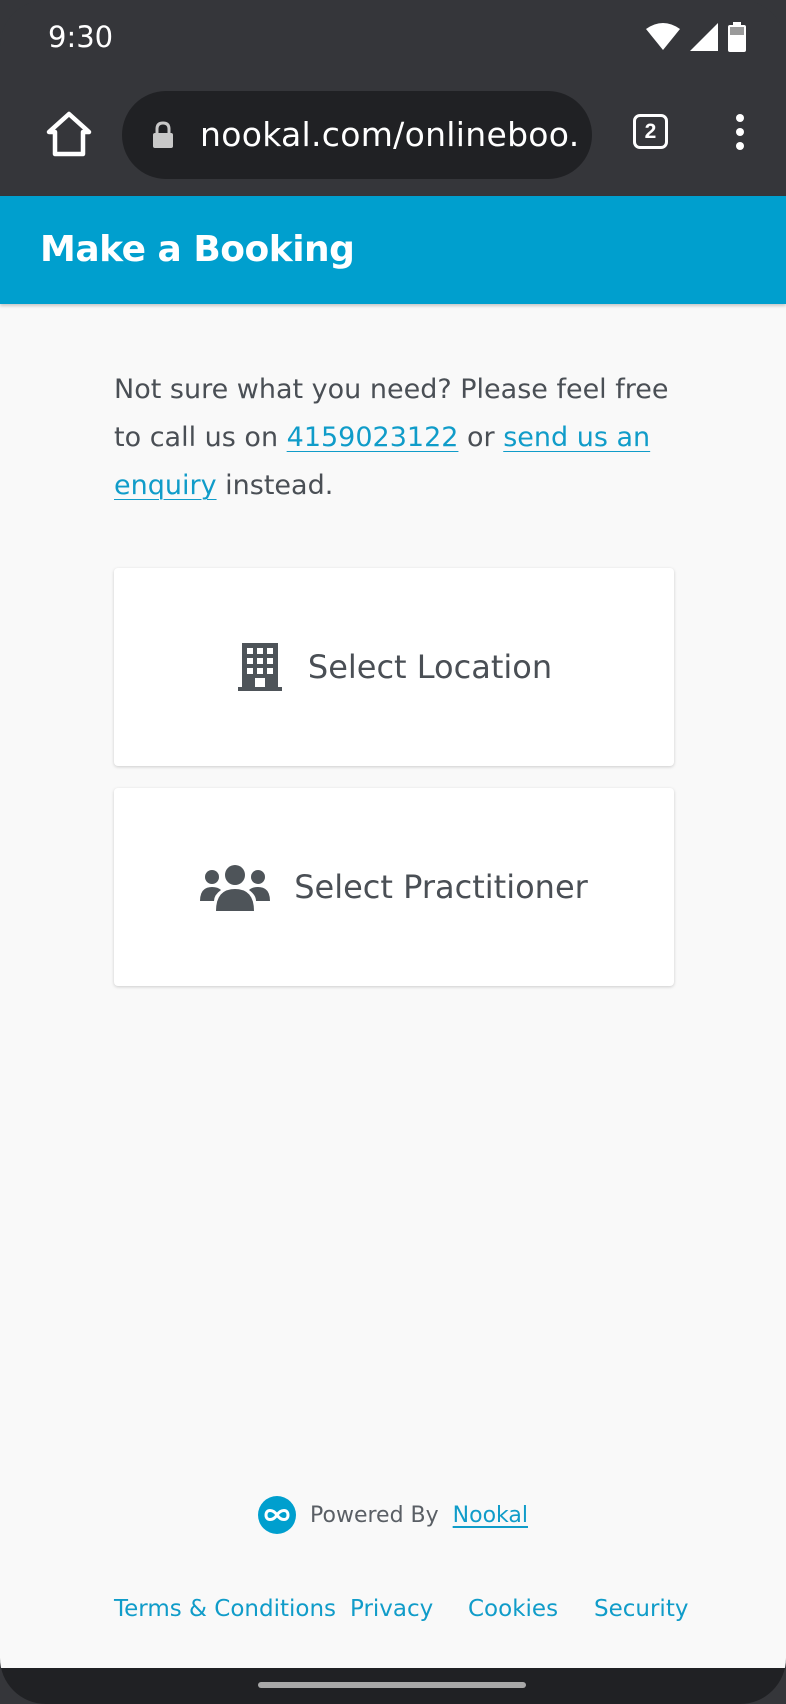  I want to click on status-bar: 9:30, so click(393, 39).